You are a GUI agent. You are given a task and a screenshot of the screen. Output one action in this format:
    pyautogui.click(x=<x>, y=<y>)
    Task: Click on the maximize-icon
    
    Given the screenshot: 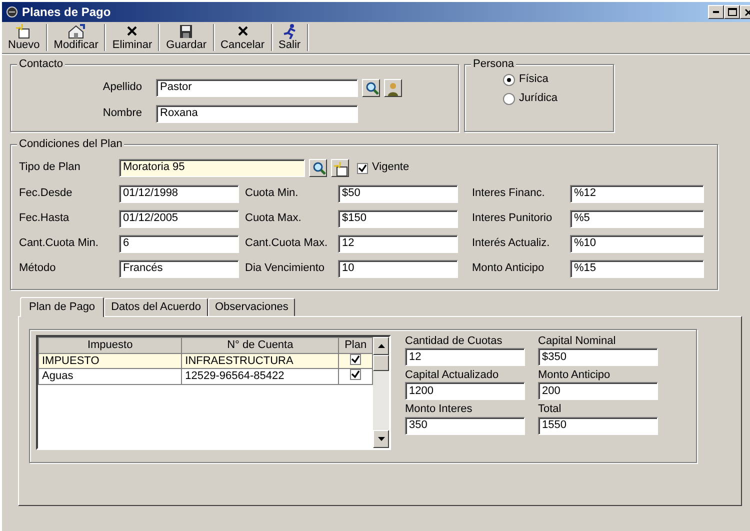 What is the action you would take?
    pyautogui.click(x=732, y=12)
    